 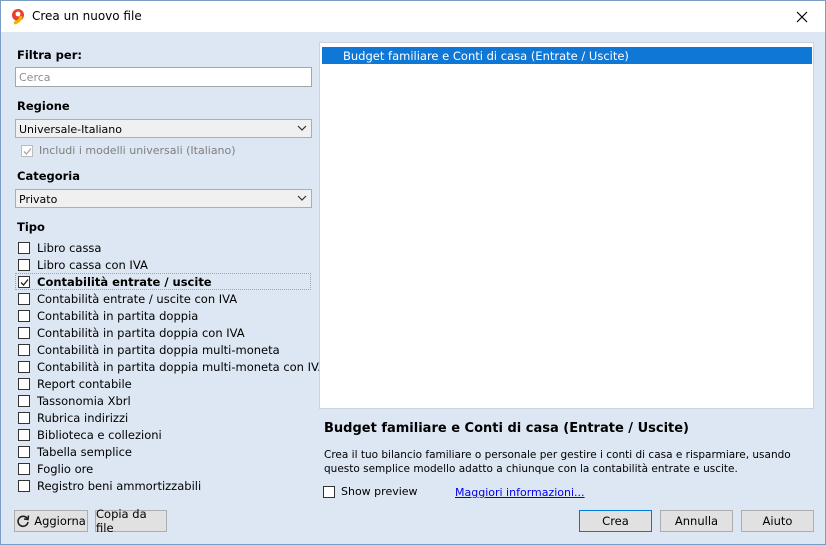 I want to click on category-value: Privato, so click(x=38, y=199).